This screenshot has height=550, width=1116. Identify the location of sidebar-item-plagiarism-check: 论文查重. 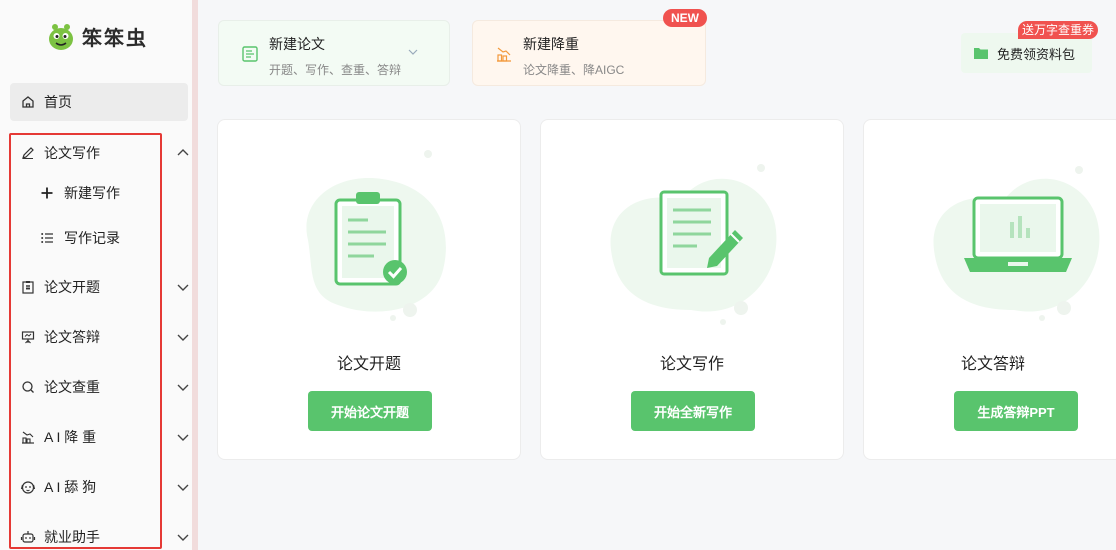
(100, 387).